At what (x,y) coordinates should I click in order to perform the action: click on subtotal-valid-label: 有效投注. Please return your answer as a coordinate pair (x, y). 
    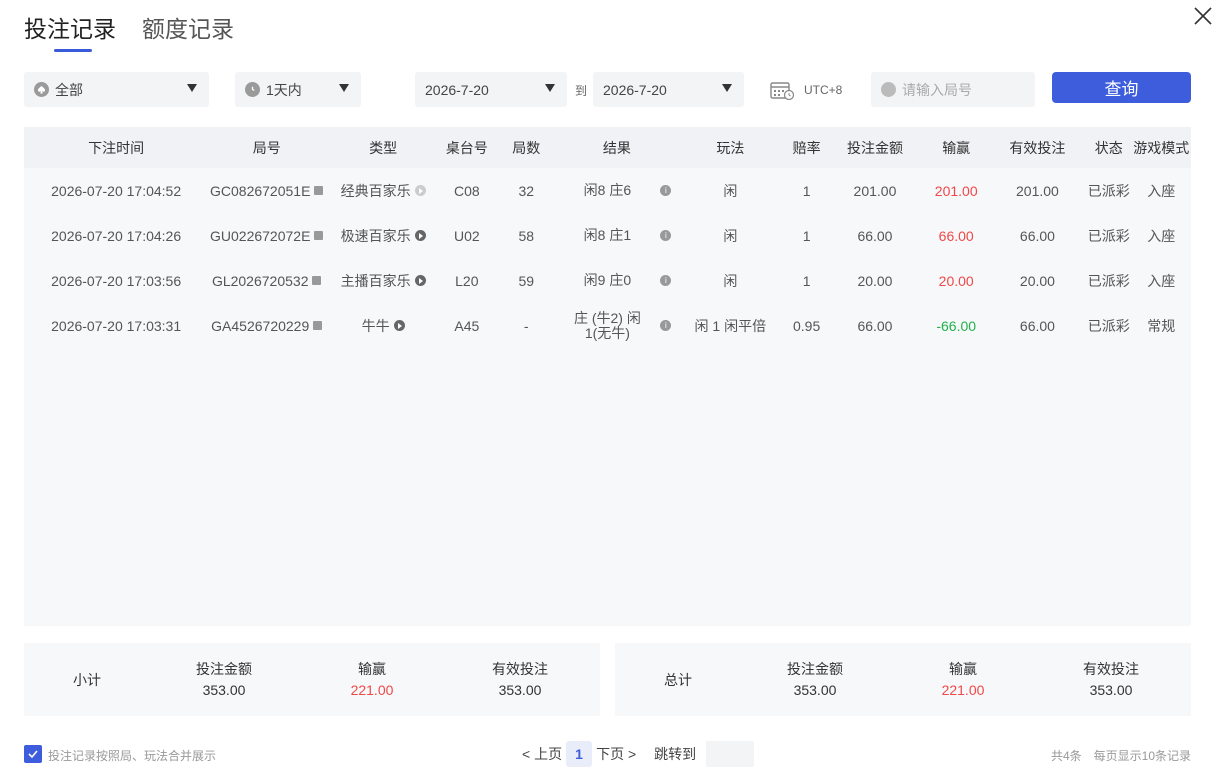
    Looking at the image, I should click on (520, 668).